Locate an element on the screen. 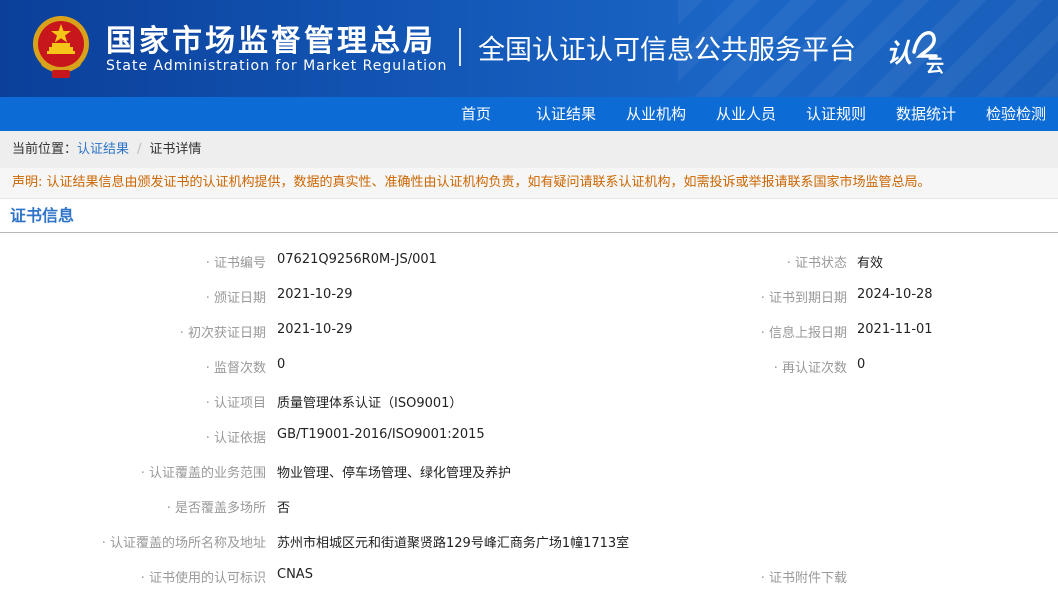 The height and width of the screenshot is (608, 1058). field-label-issue-date: · 颁证日期 is located at coordinates (235, 298).